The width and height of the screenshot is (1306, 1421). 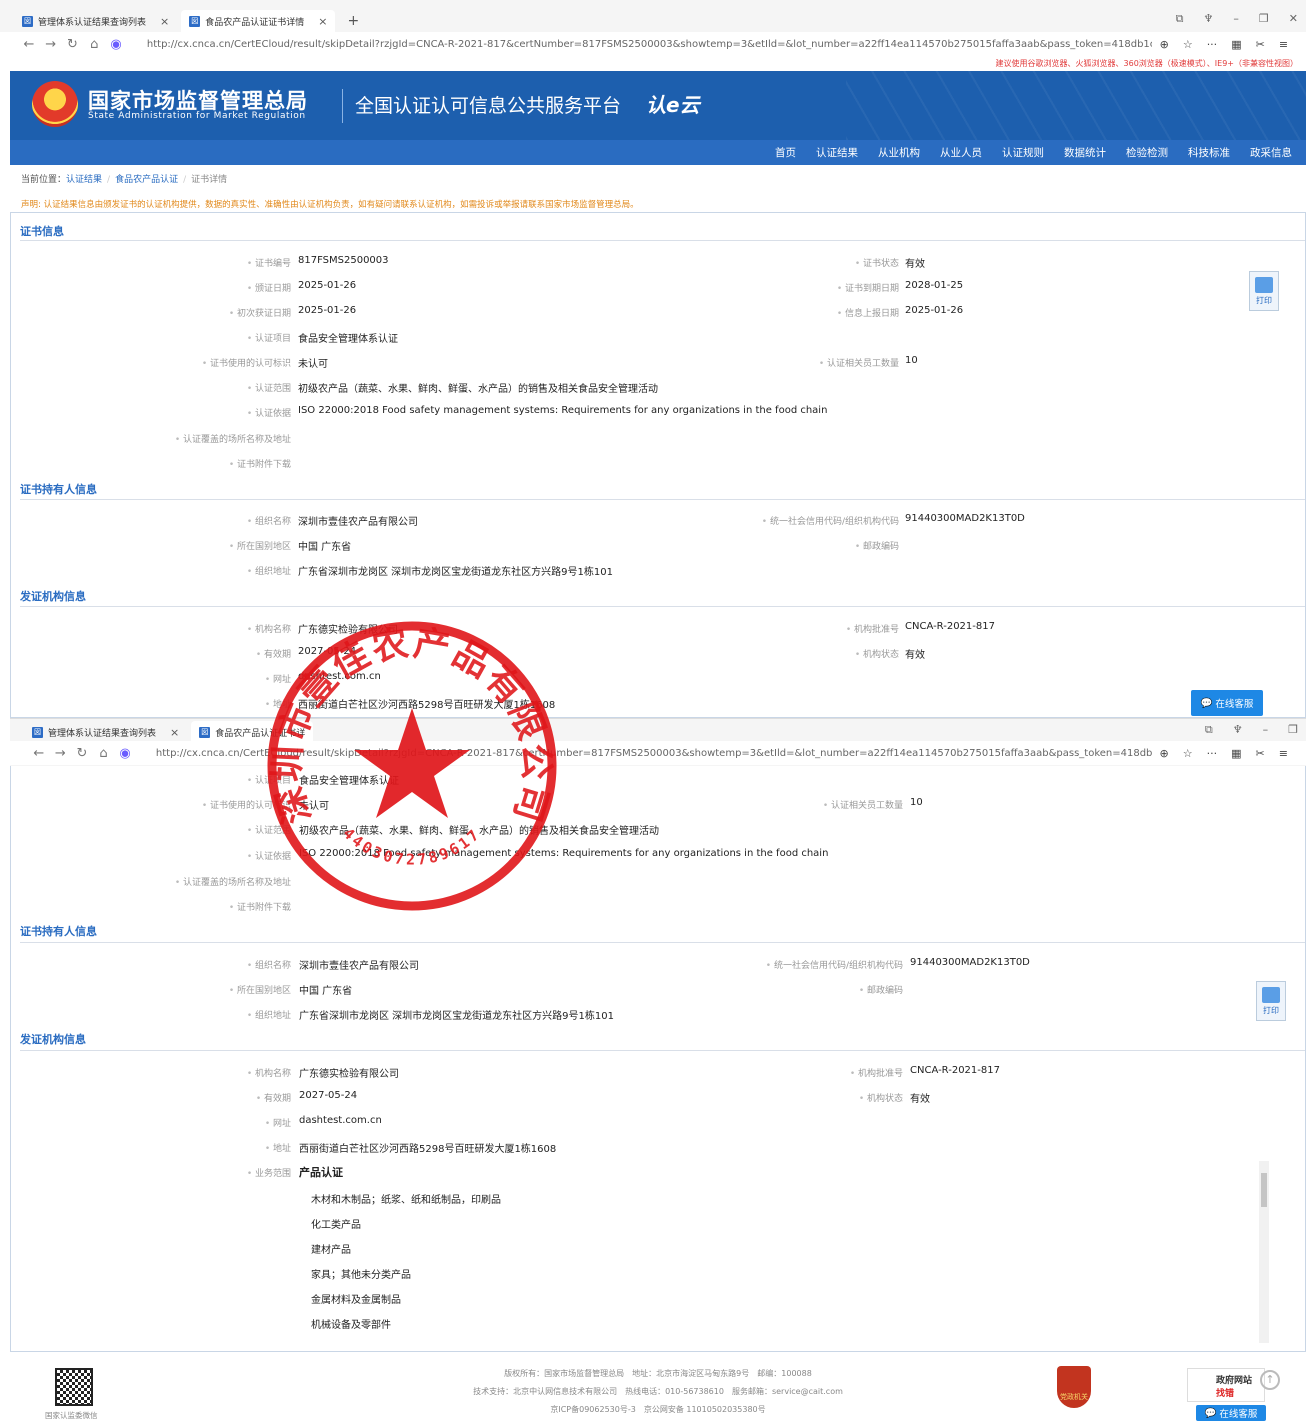 I want to click on tab-label: 管理体系认证结果查询列表, so click(x=92, y=22).